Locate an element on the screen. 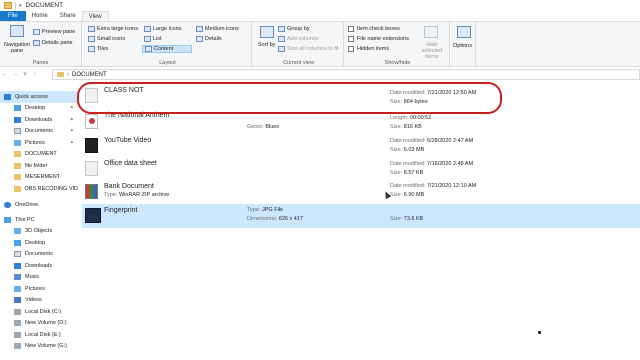 The width and height of the screenshot is (640, 360). tab-share: Share is located at coordinates (68, 16).